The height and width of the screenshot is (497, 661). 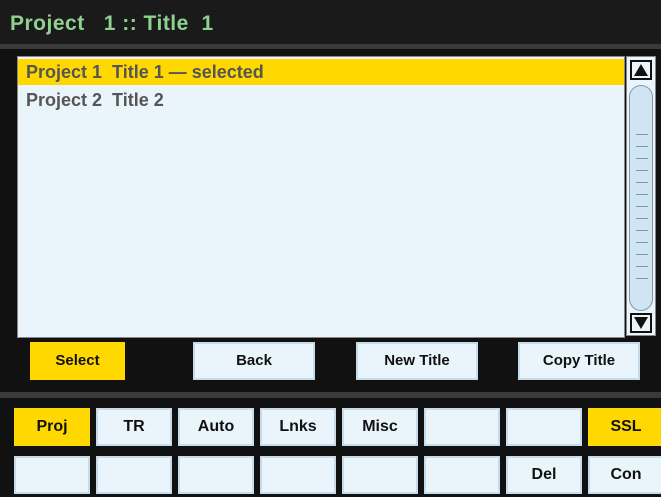 I want to click on new-title-button: New Title, so click(x=417, y=361).